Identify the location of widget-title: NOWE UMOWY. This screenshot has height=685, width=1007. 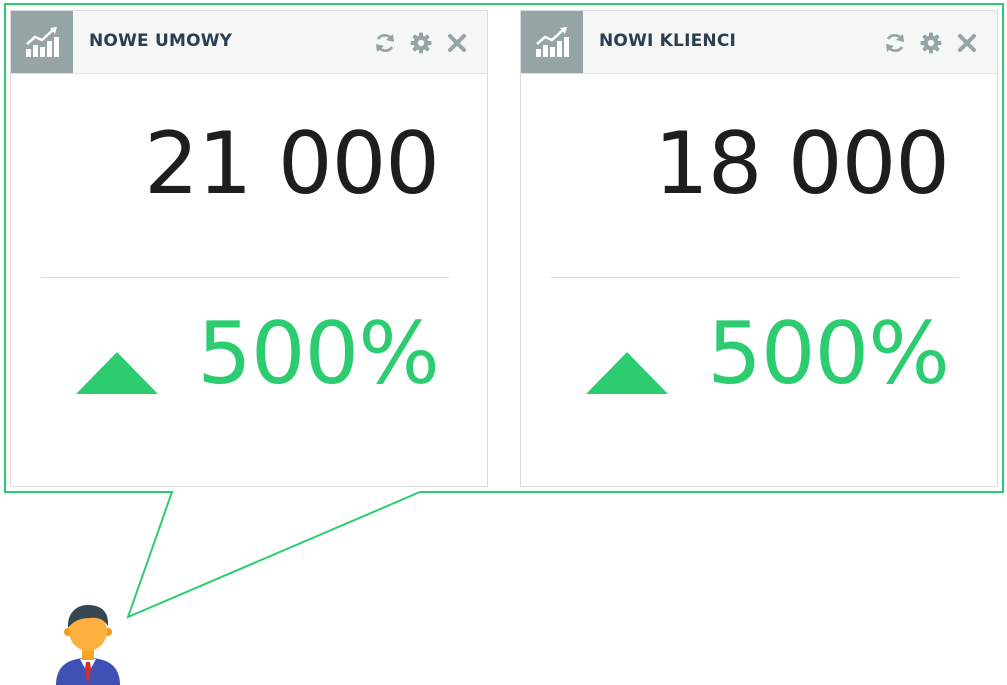
(161, 41).